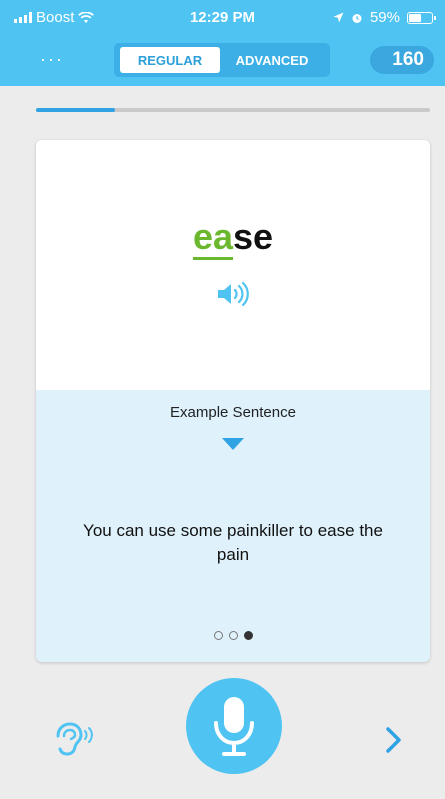 This screenshot has height=799, width=445. I want to click on word-rest: se, so click(253, 236).